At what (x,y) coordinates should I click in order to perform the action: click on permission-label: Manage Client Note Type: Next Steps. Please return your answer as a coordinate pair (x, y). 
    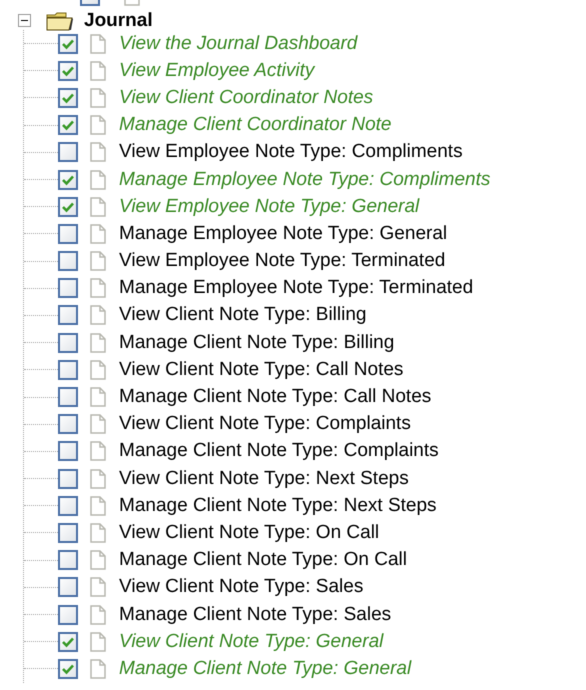
    Looking at the image, I should click on (278, 505).